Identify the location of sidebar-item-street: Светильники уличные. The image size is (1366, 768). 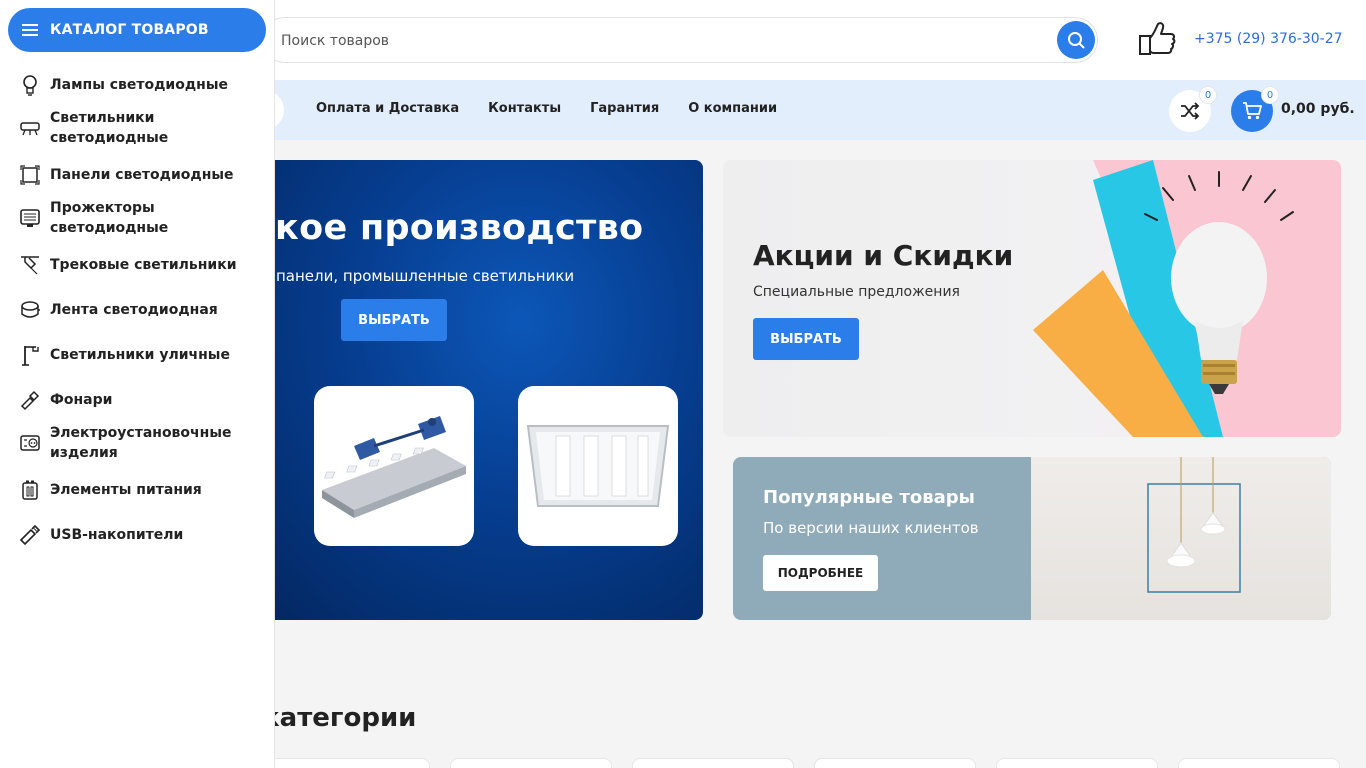
(143, 355).